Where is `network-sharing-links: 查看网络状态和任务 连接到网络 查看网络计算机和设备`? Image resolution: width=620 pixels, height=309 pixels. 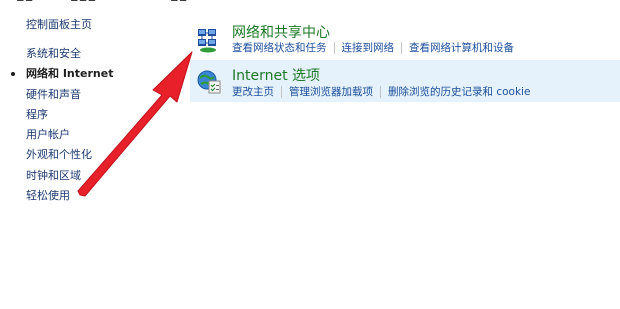
network-sharing-links: 查看网络状态和任务 连接到网络 查看网络计算机和设备 is located at coordinates (373, 47).